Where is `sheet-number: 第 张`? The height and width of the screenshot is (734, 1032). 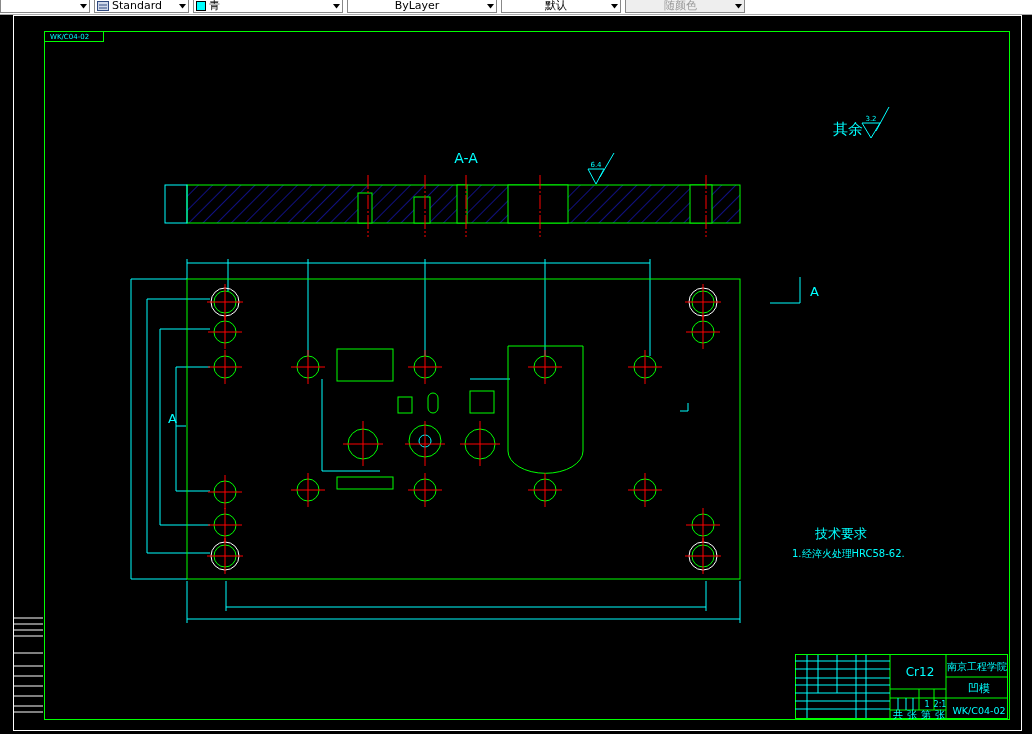 sheet-number: 第 张 is located at coordinates (933, 714).